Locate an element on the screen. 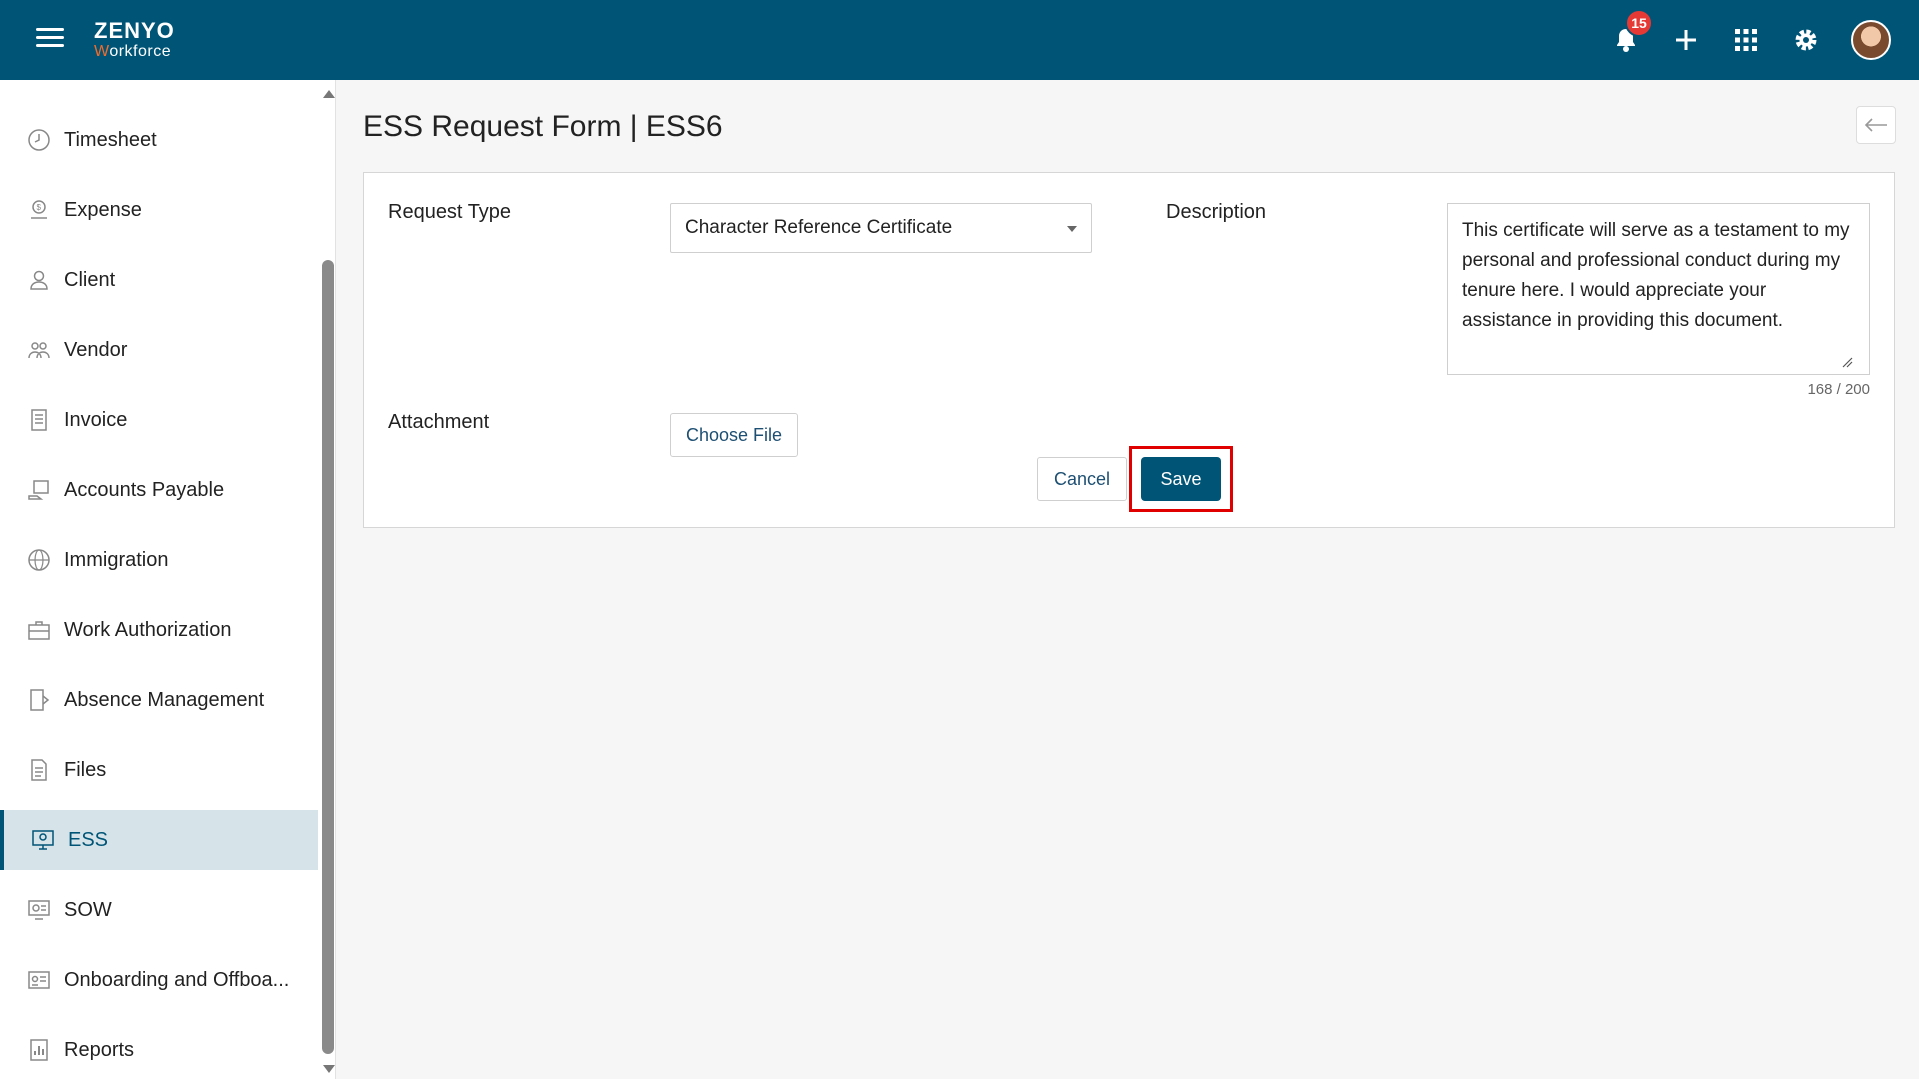 The width and height of the screenshot is (1919, 1079). cancel-button: Cancel is located at coordinates (1082, 479).